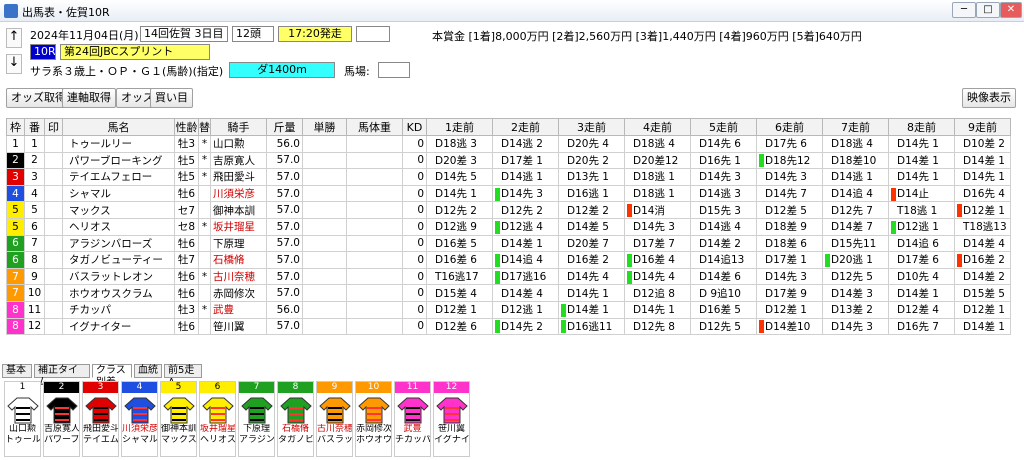  Describe the element at coordinates (459, 144) in the screenshot. I see `past-race-1: D18逃 3` at that location.